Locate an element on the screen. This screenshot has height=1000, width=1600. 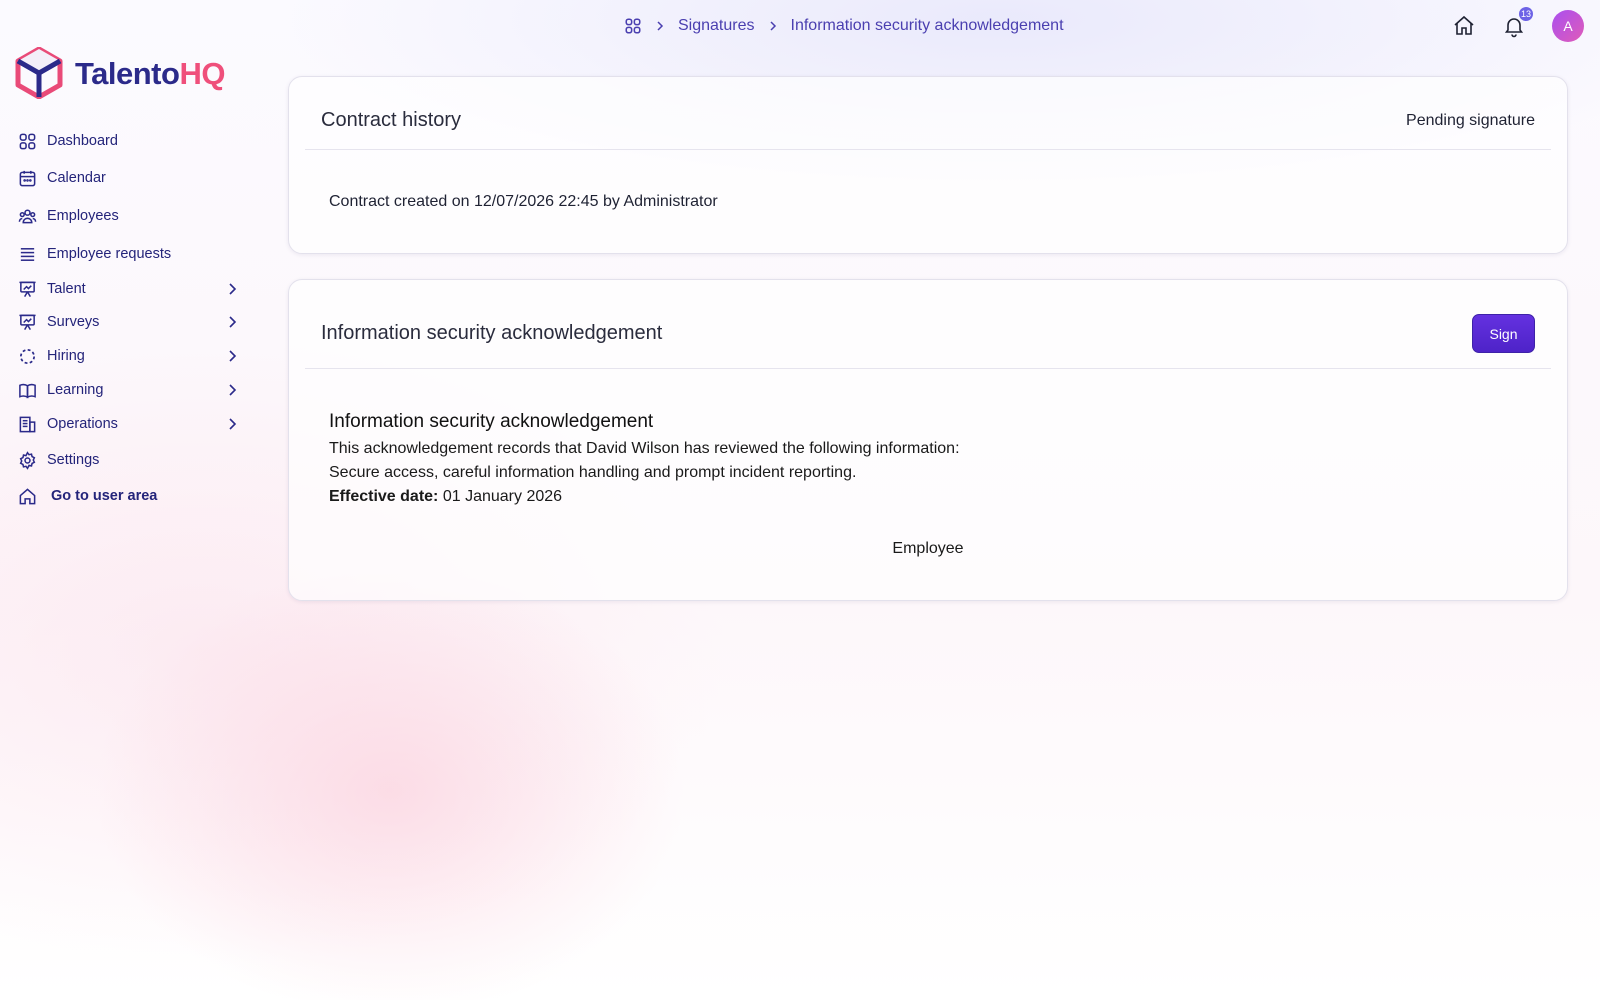
brand-name: TalentoHQ is located at coordinates (150, 73).